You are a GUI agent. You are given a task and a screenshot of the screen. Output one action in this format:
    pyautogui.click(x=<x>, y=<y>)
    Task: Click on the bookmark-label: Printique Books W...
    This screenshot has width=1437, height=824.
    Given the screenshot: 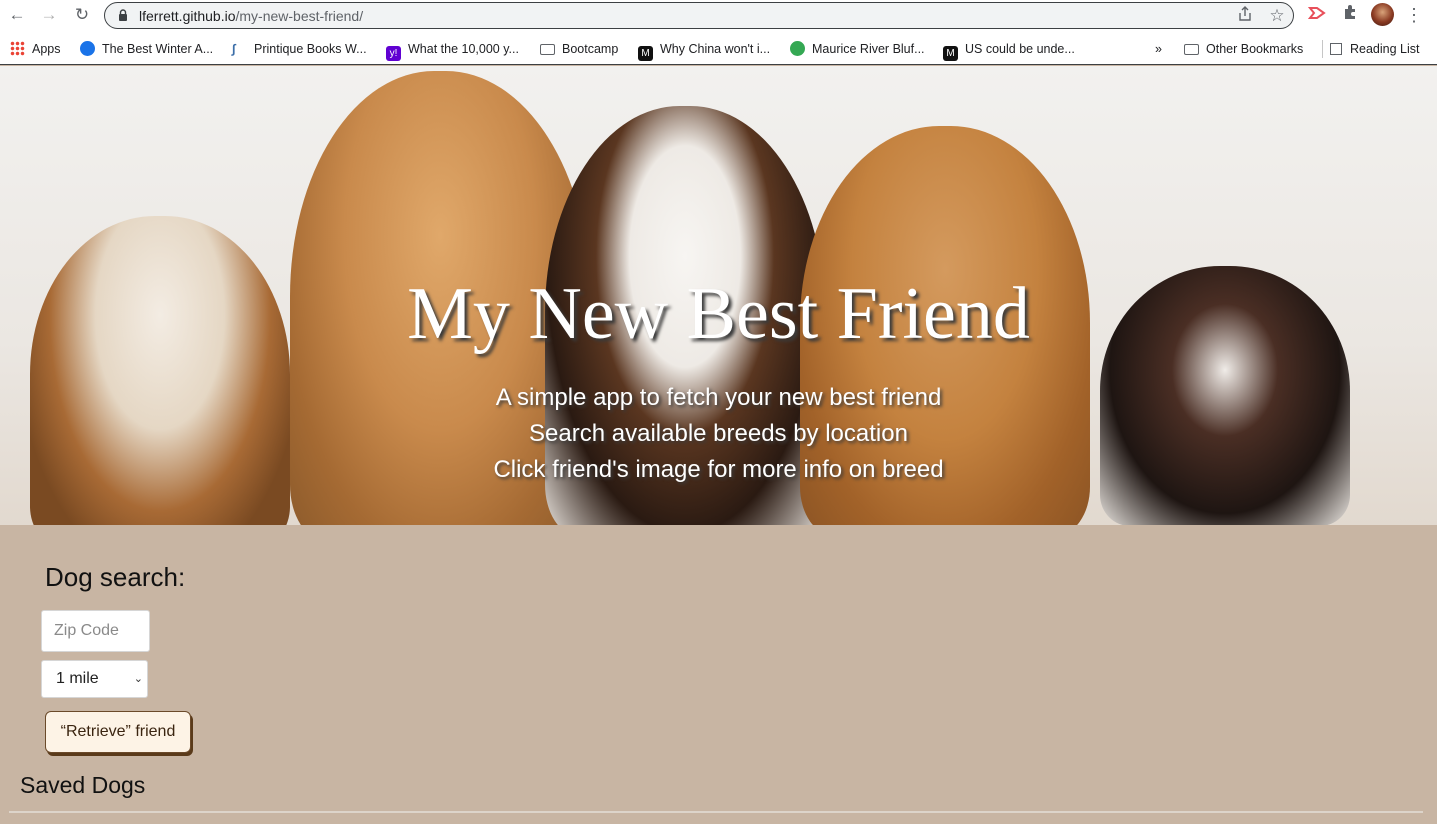 What is the action you would take?
    pyautogui.click(x=310, y=49)
    